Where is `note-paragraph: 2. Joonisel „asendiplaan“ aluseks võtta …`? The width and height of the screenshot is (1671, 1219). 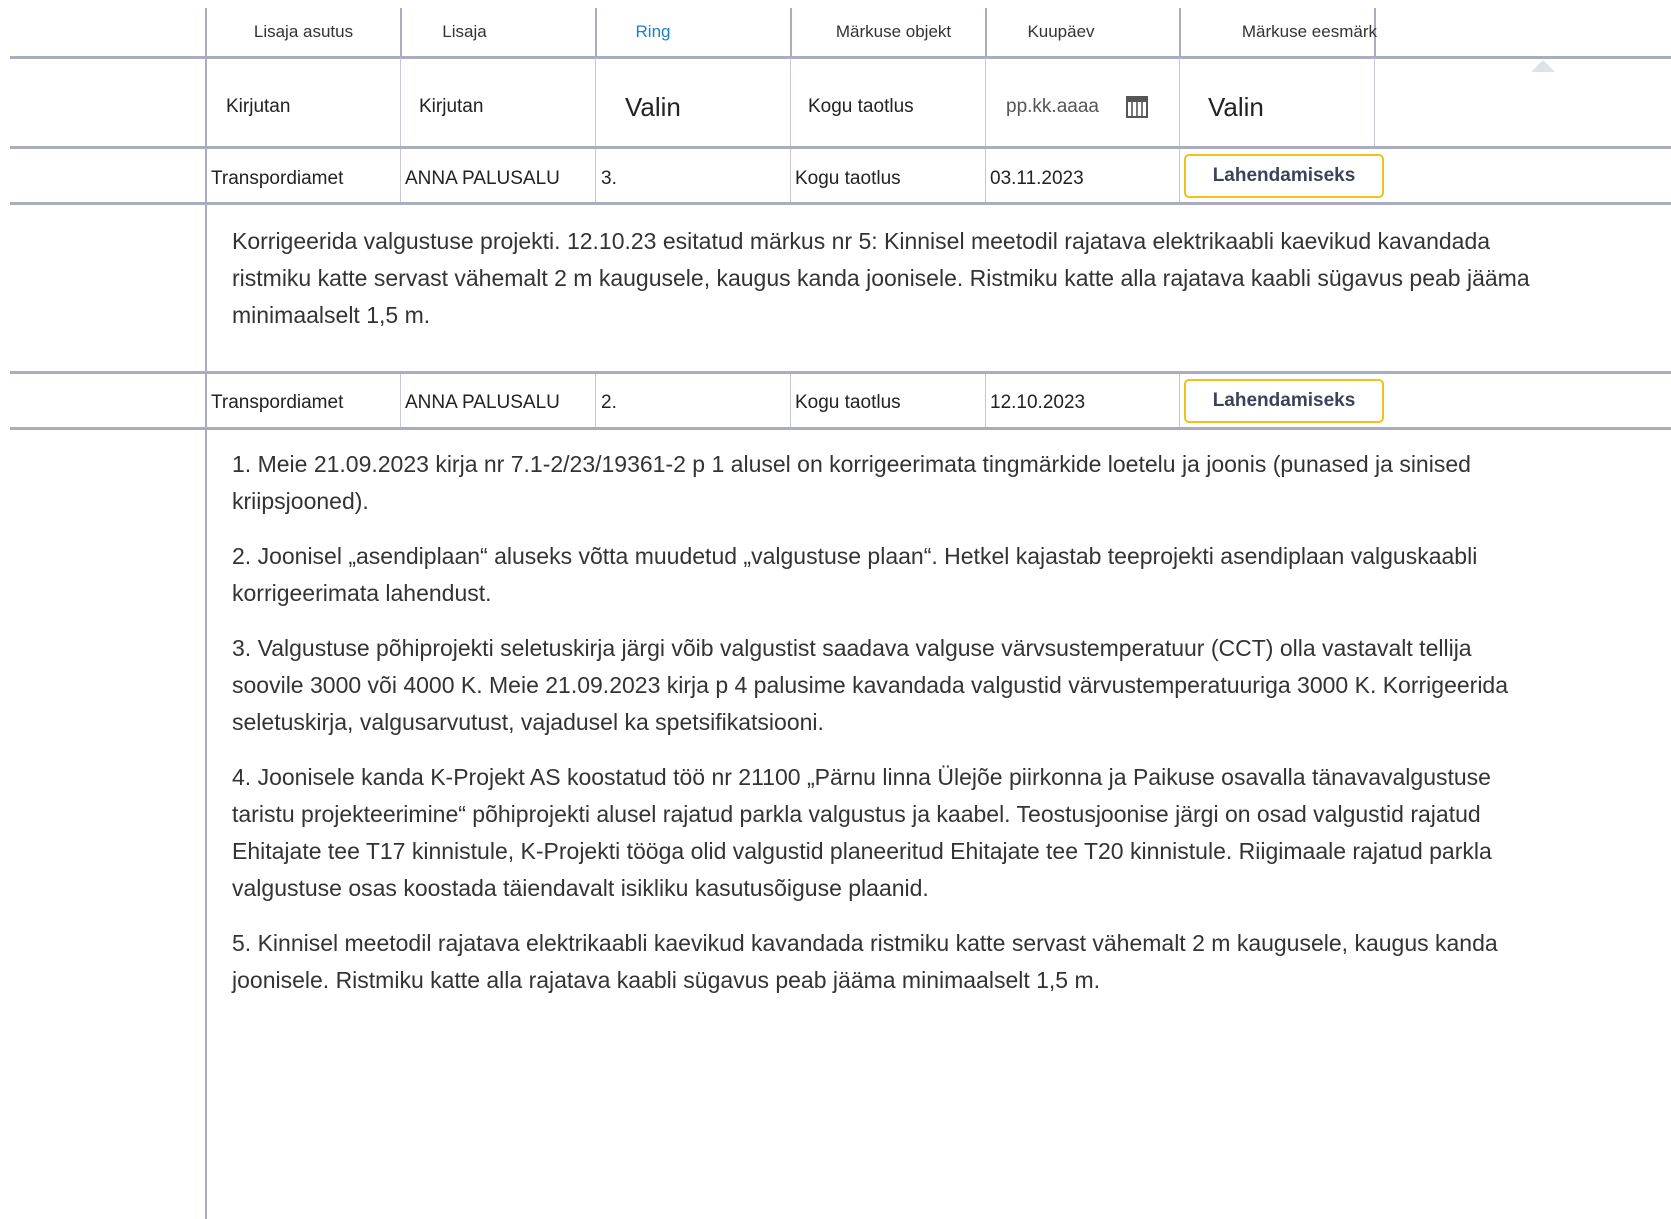
note-paragraph: 2. Joonisel „asendiplaan“ aluseks võtta … is located at coordinates (855, 574).